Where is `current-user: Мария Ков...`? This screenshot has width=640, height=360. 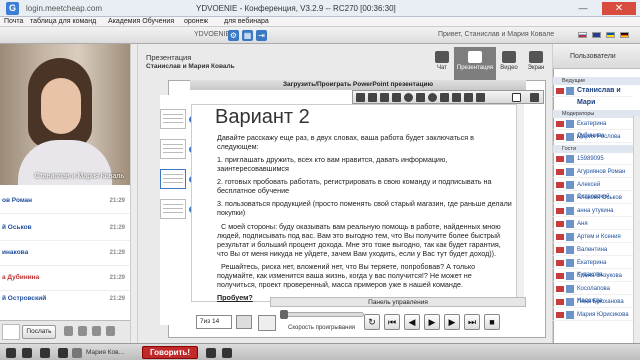
current-user: Мария Ков... is located at coordinates (105, 352).